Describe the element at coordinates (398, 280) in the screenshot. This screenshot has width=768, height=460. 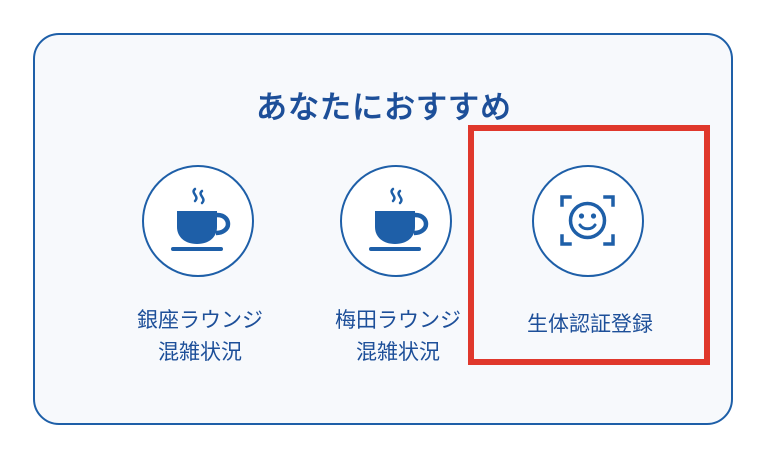
I see `umeda-lounge-congestion-tile: 梅田ラウンジ 混雑状況` at that location.